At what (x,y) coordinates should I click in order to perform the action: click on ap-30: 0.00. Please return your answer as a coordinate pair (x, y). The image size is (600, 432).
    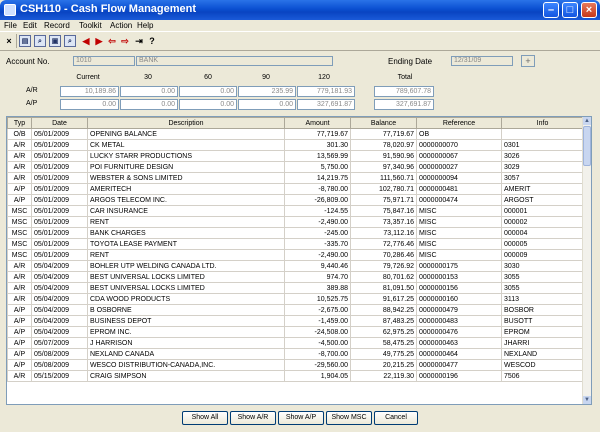
    Looking at the image, I should click on (149, 104).